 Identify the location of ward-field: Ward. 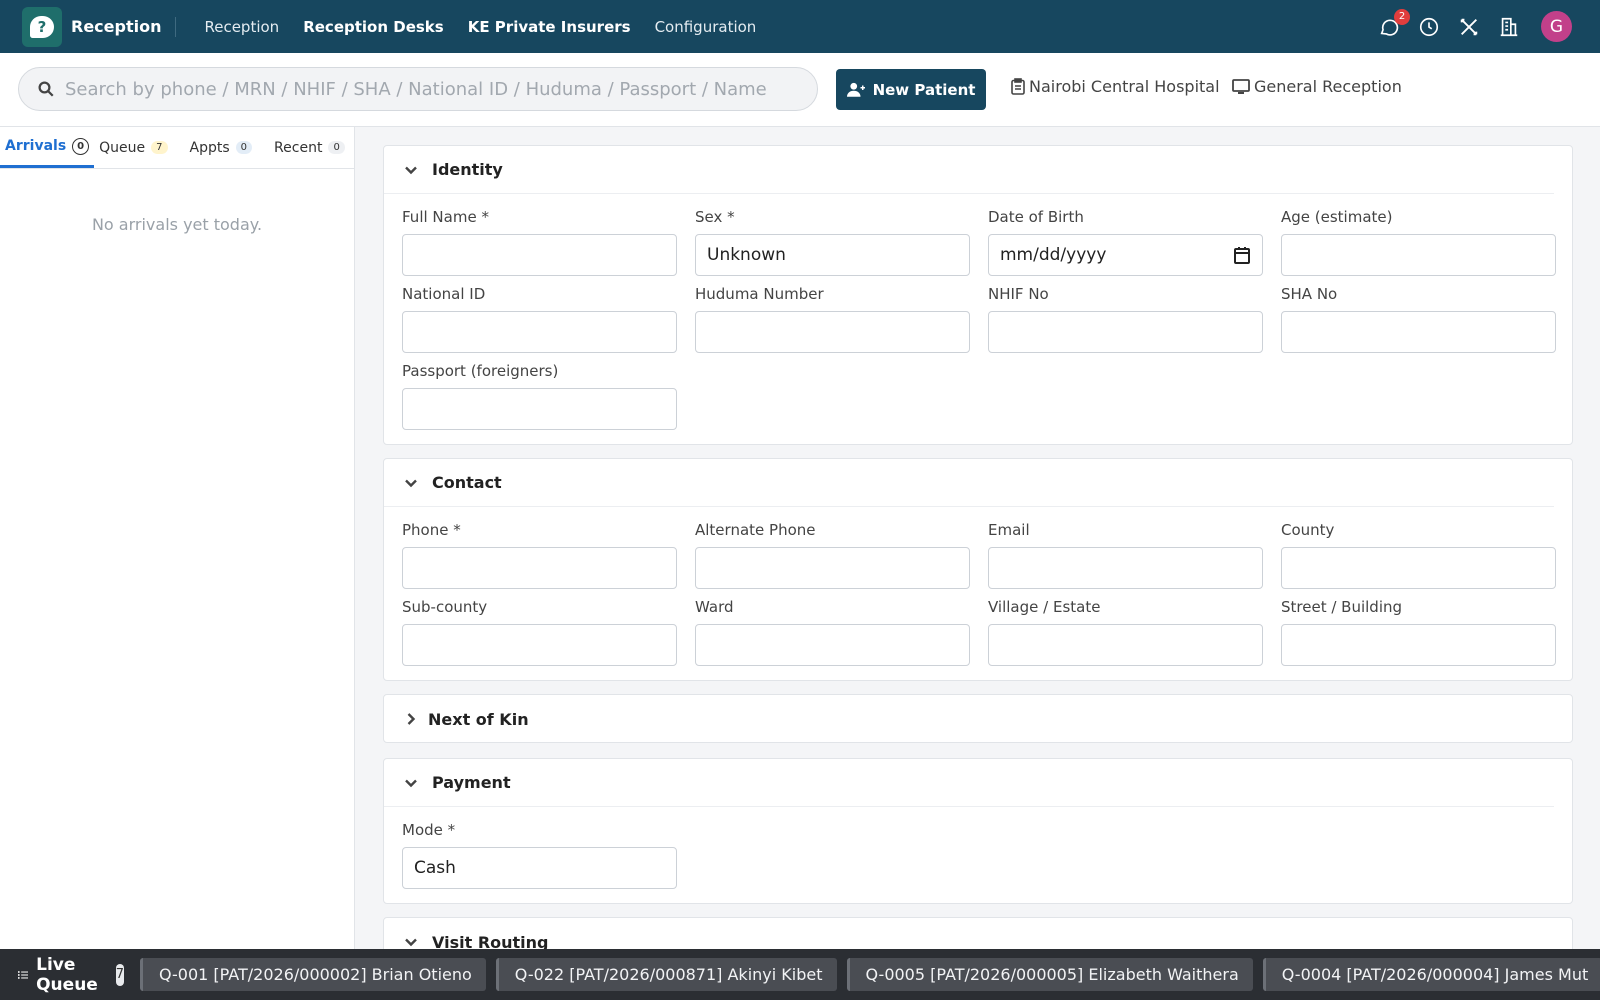
(832, 632).